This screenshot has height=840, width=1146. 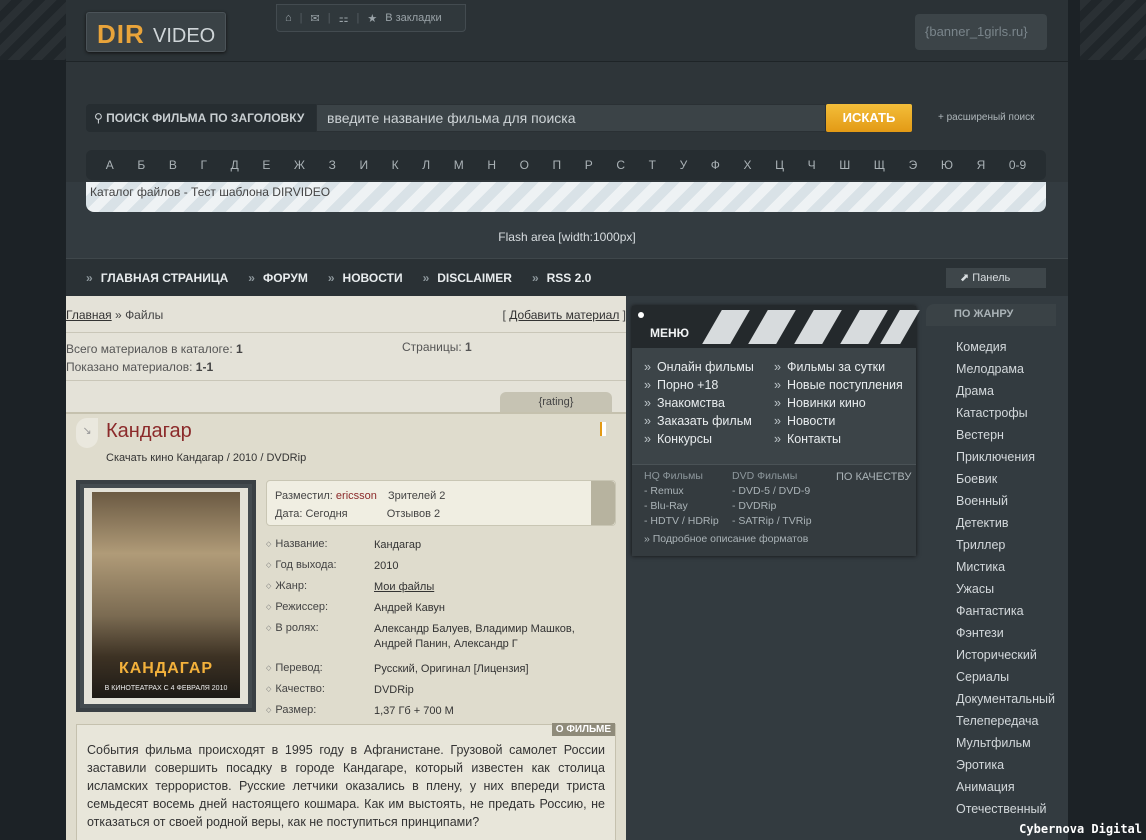 I want to click on page-link: 1, so click(x=468, y=347).